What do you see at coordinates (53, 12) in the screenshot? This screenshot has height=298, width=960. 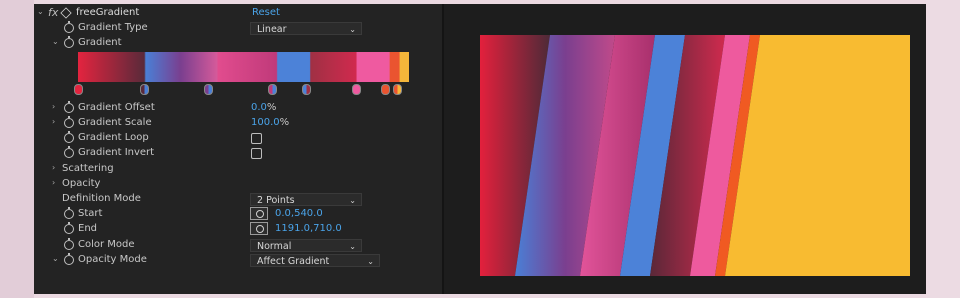 I see `fx-icon: fx` at bounding box center [53, 12].